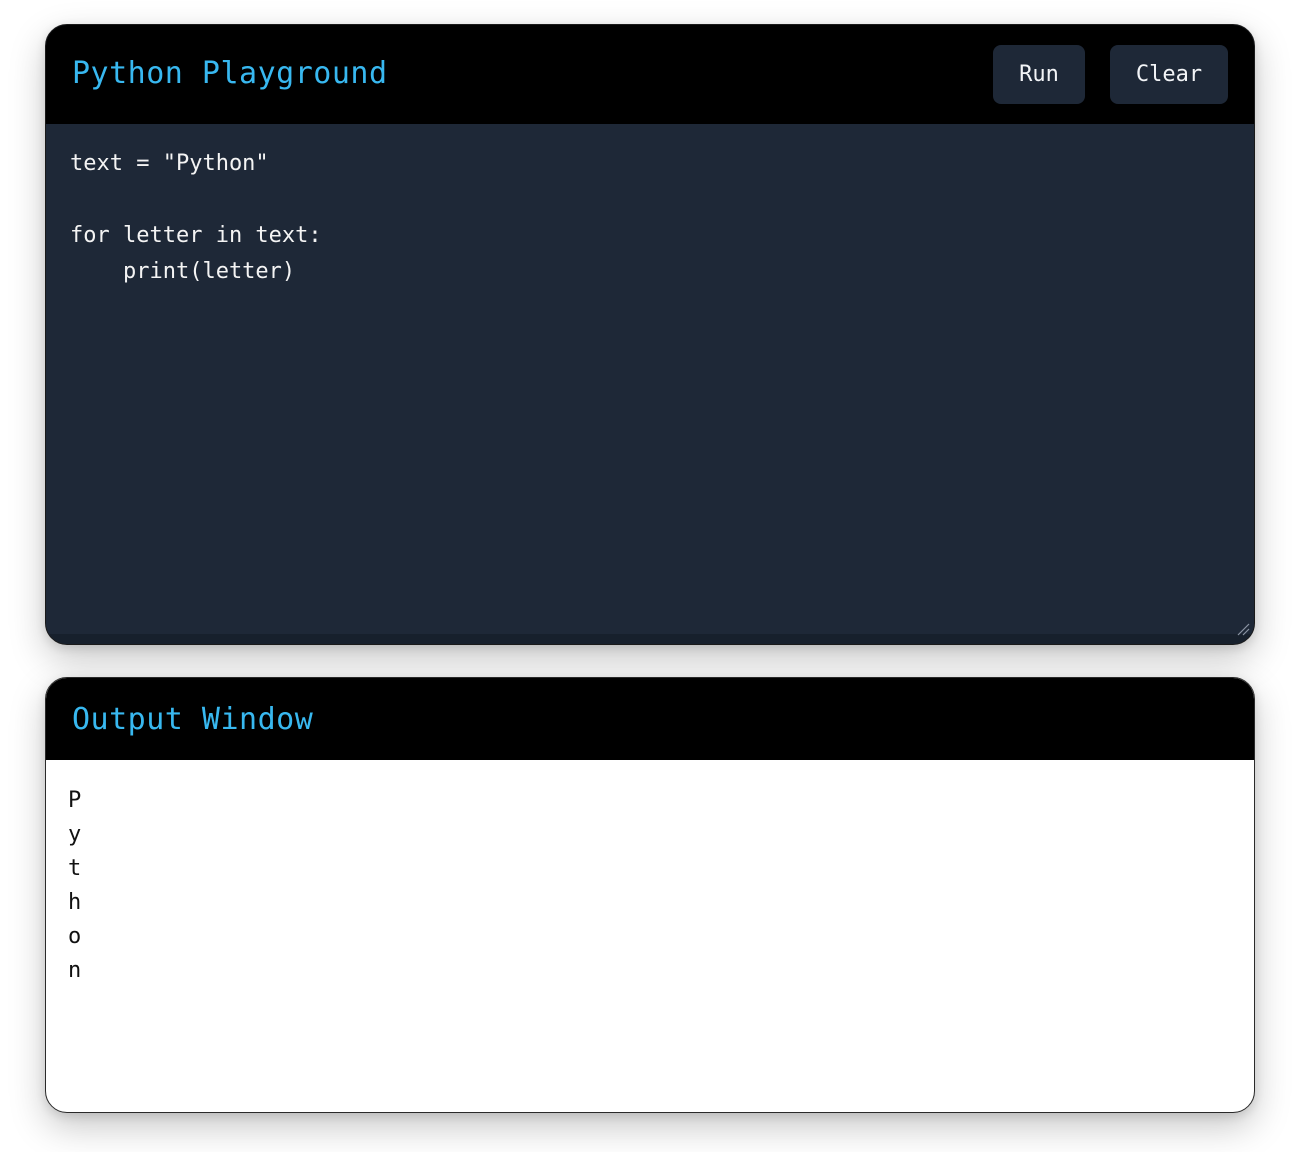 This screenshot has width=1306, height=1152. I want to click on output-line: y, so click(75, 834).